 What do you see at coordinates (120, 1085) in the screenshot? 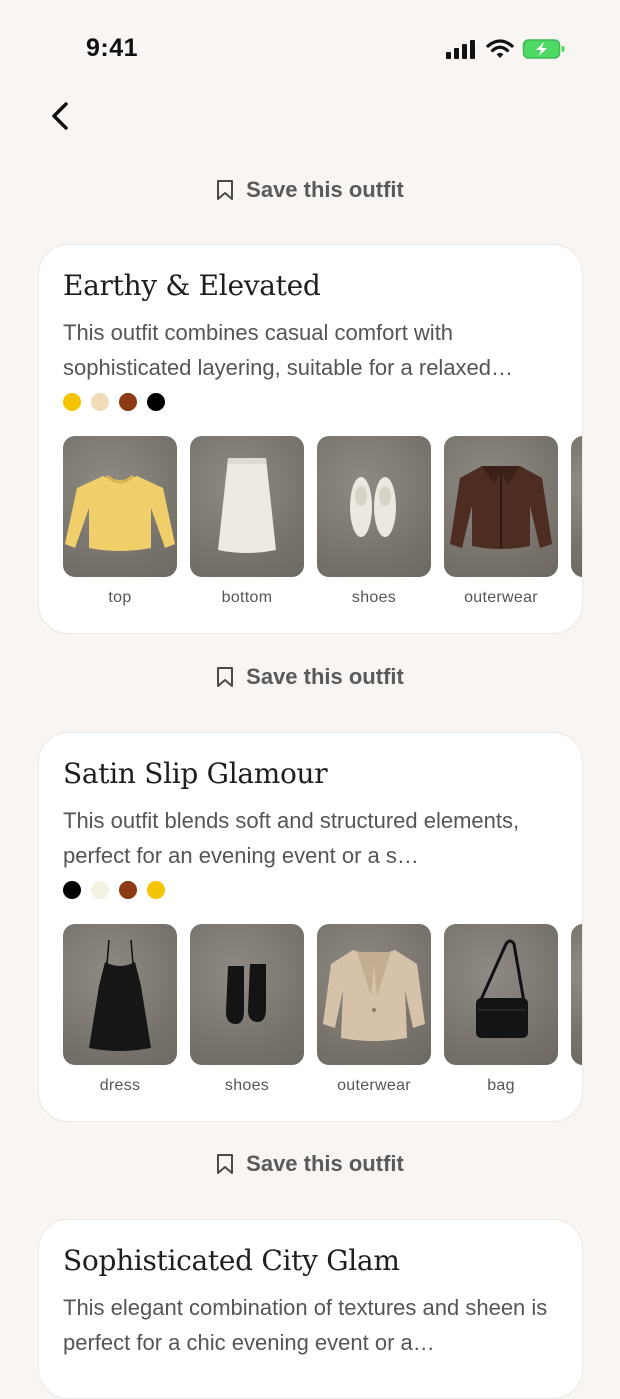
I see `item-label: dress` at bounding box center [120, 1085].